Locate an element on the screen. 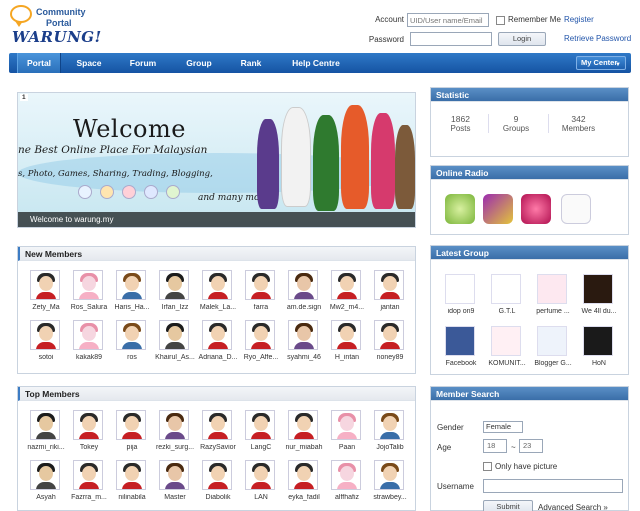 The width and height of the screenshot is (640, 511). member-name: Master is located at coordinates (175, 497).